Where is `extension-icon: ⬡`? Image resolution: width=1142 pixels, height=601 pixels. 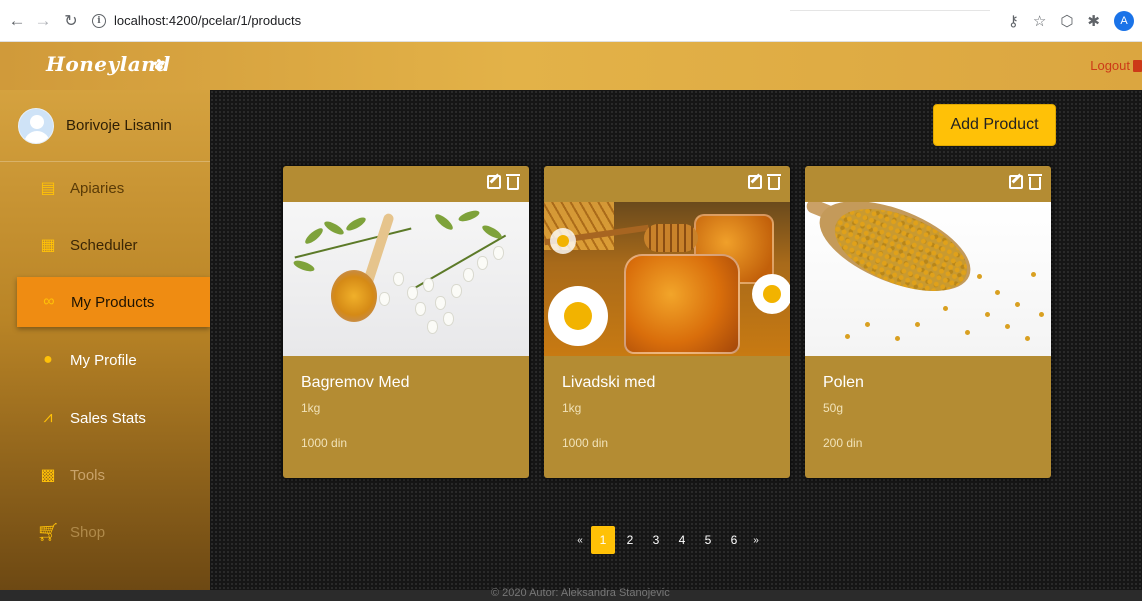
extension-icon: ⬡ is located at coordinates (1066, 21).